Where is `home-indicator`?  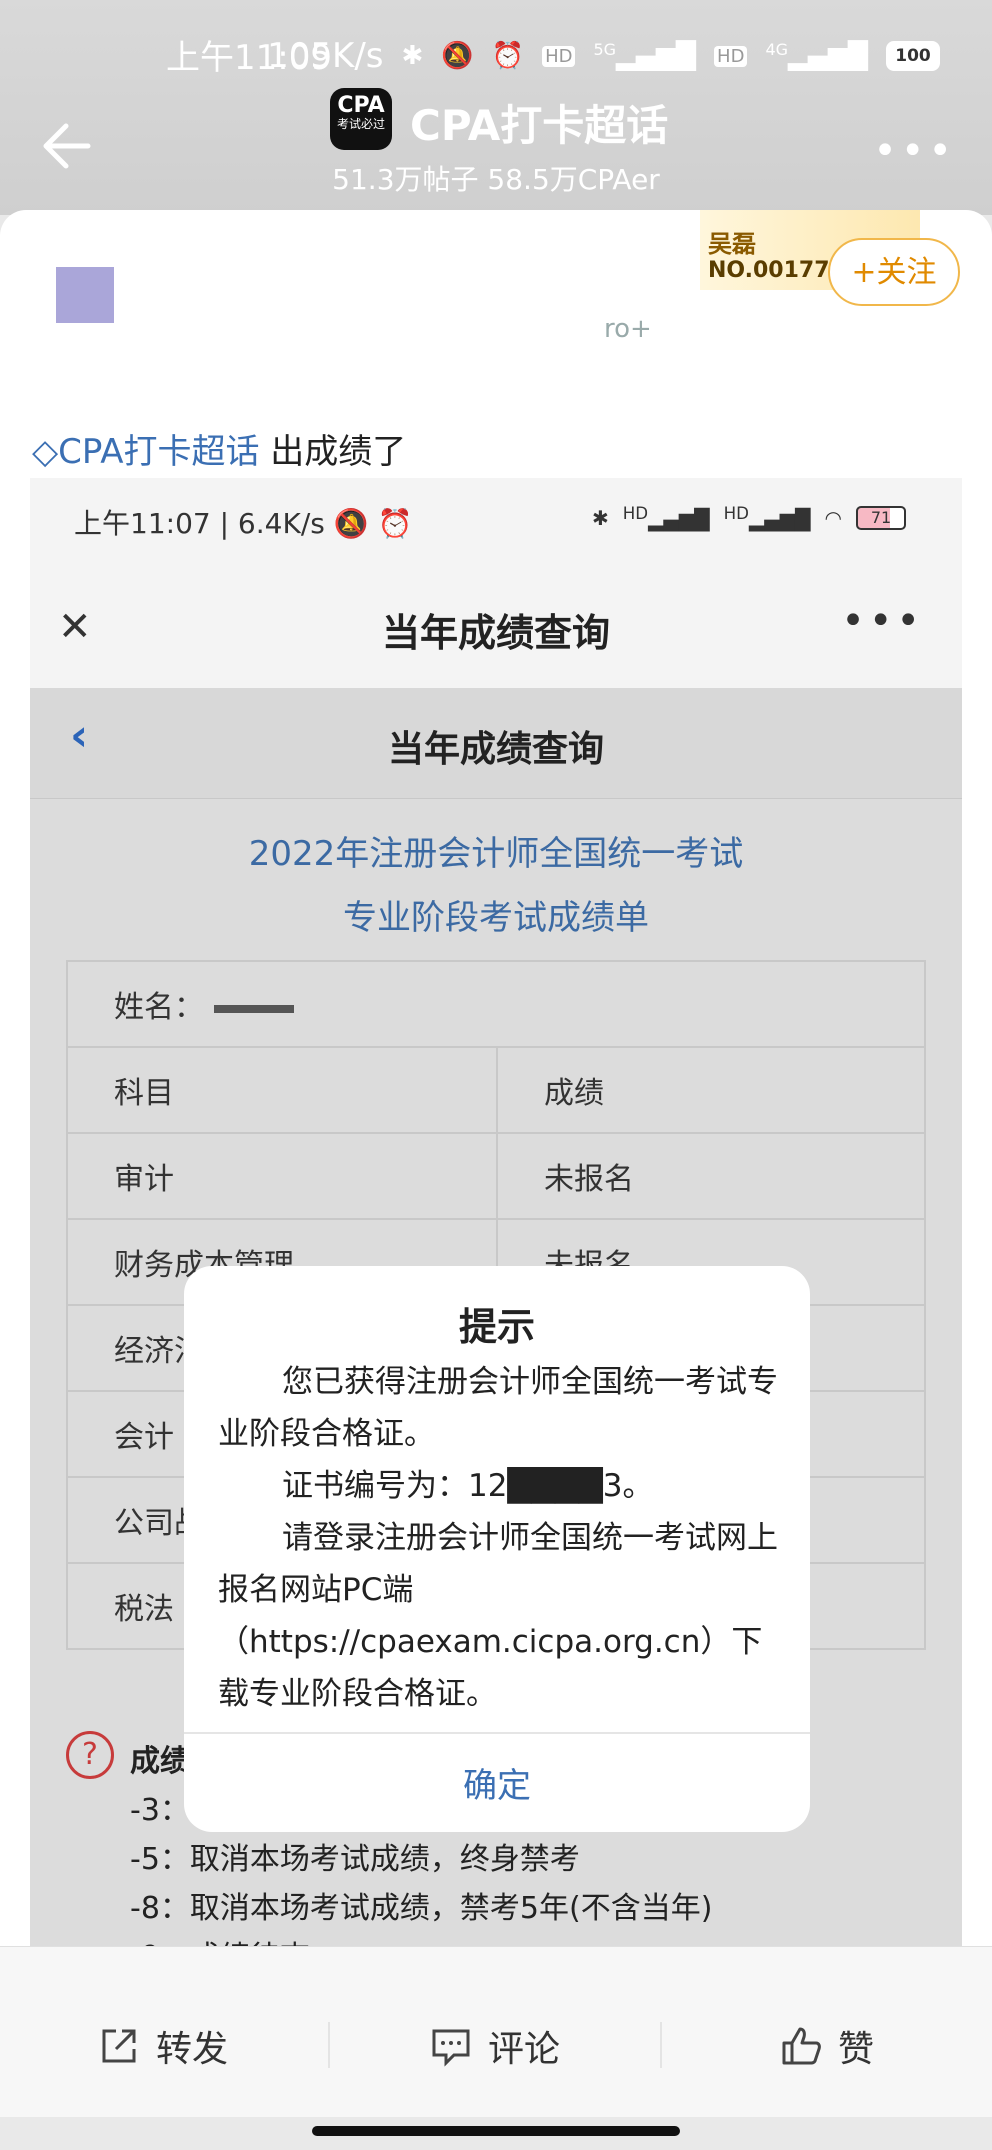 home-indicator is located at coordinates (496, 2131).